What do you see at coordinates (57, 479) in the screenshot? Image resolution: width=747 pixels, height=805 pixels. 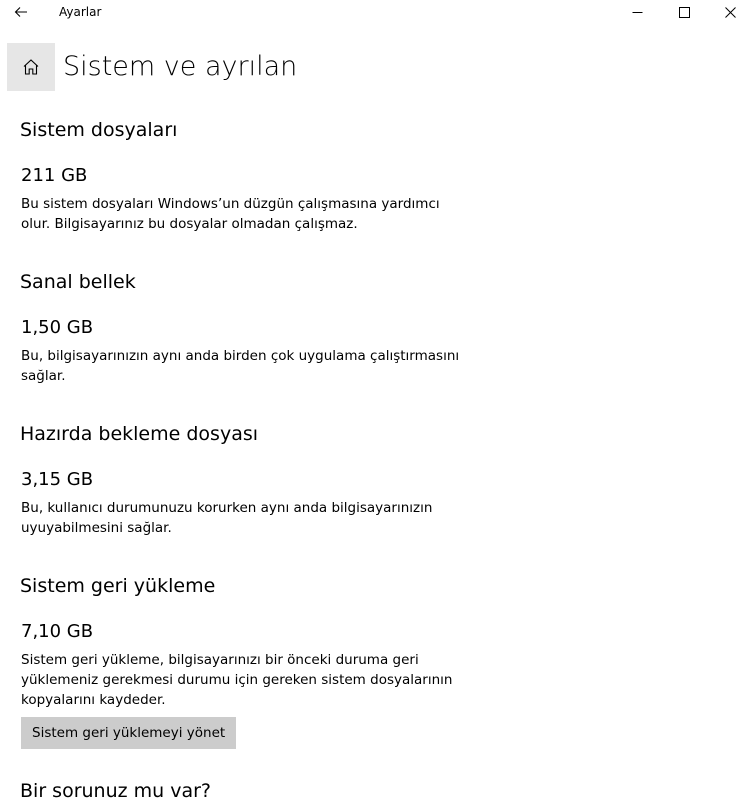 I see `size-value: 3,15 GB` at bounding box center [57, 479].